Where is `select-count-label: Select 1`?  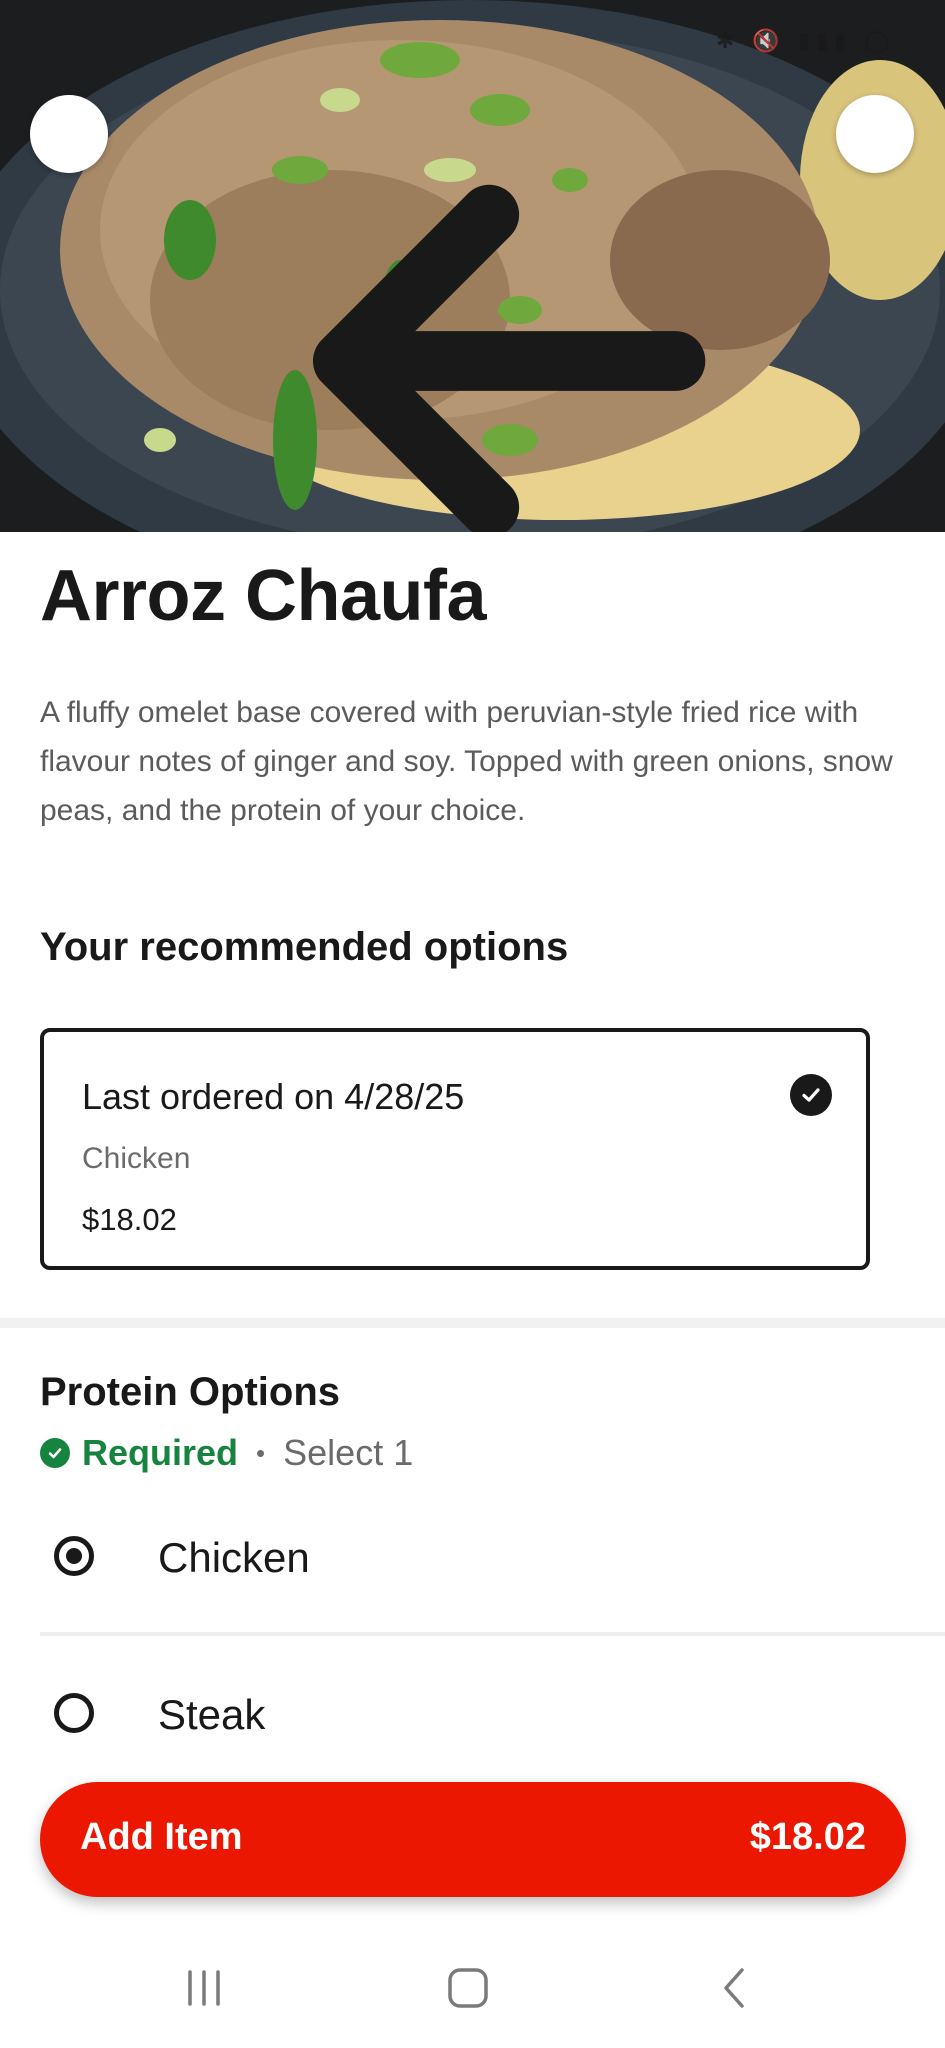
select-count-label: Select 1 is located at coordinates (348, 1452).